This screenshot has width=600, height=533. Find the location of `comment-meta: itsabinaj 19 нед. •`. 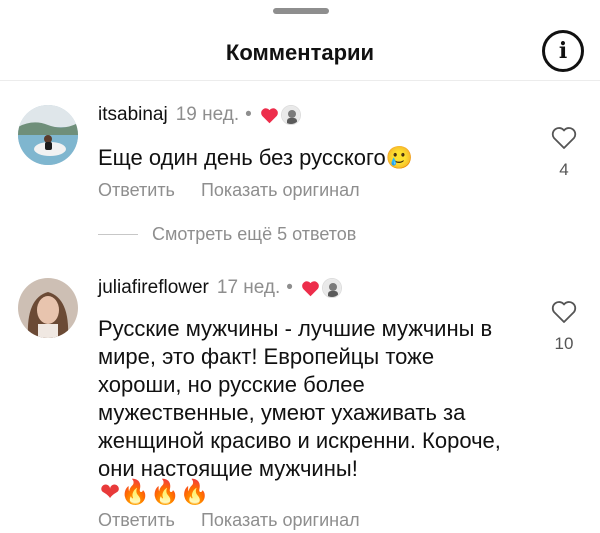

comment-meta: itsabinaj 19 нед. • is located at coordinates (199, 115).